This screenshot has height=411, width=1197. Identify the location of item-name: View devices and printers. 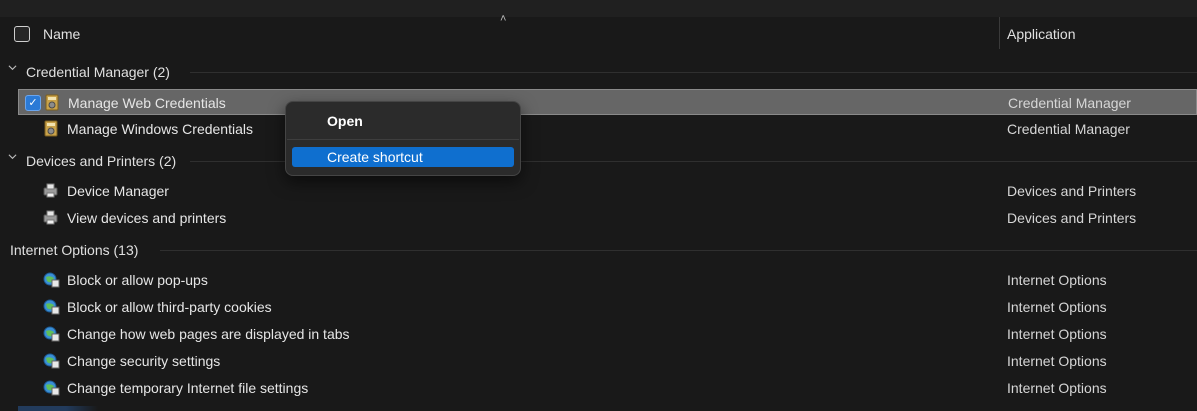
(147, 218).